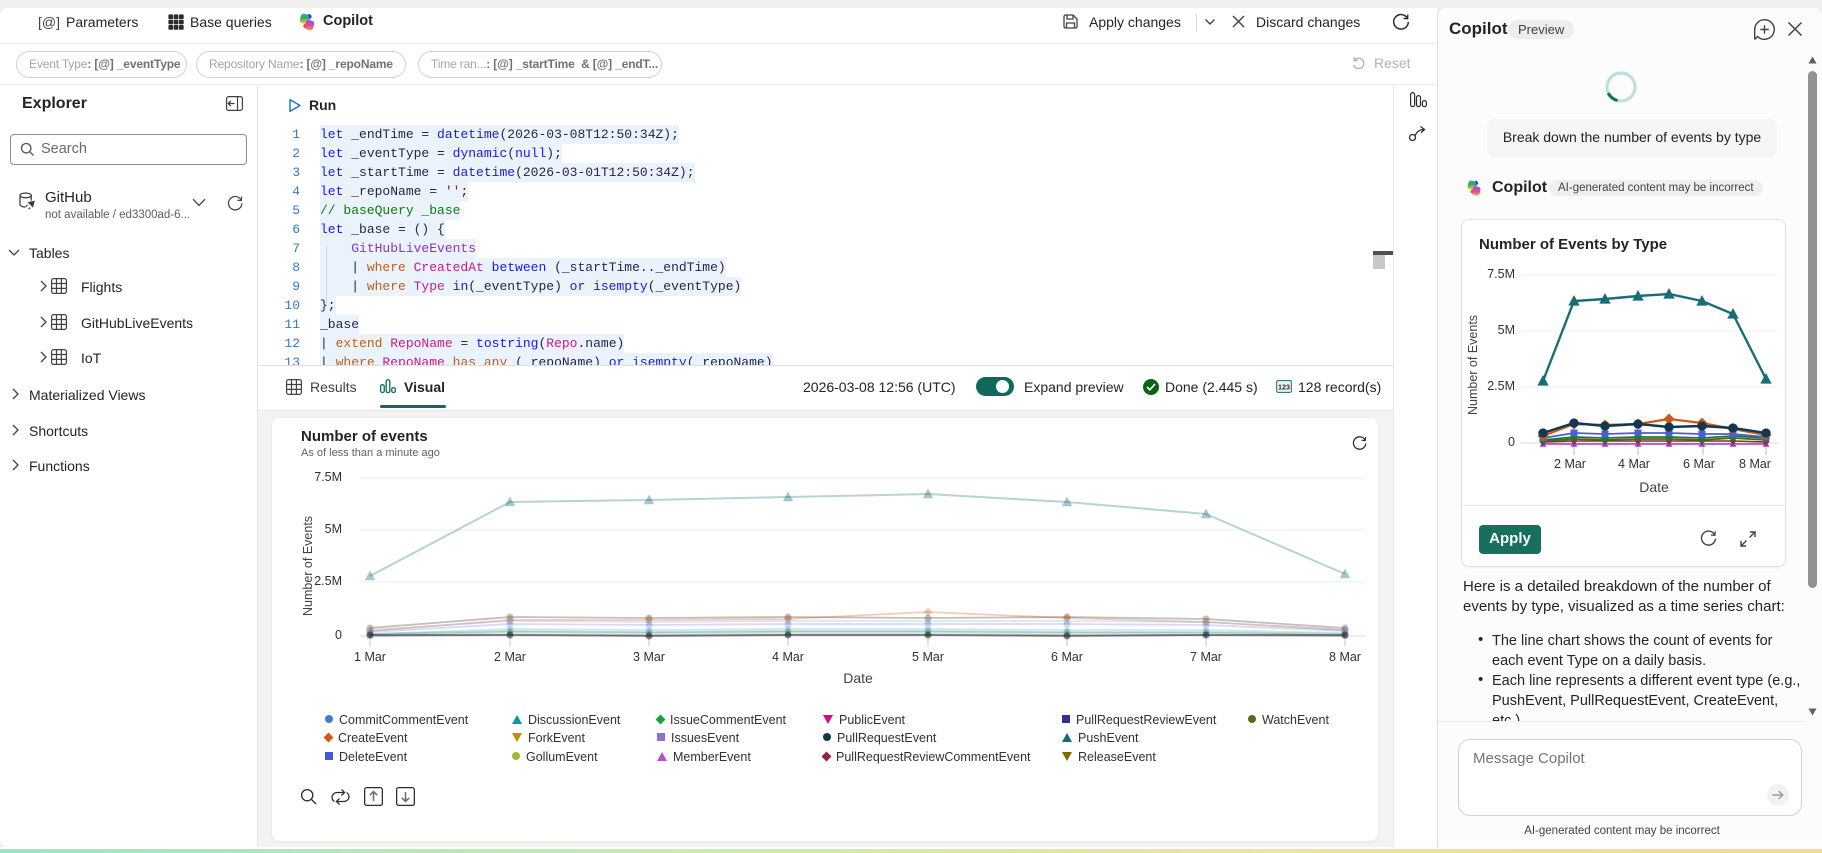 Image resolution: width=1822 pixels, height=853 pixels. I want to click on svg-text: 123, so click(1284, 386).